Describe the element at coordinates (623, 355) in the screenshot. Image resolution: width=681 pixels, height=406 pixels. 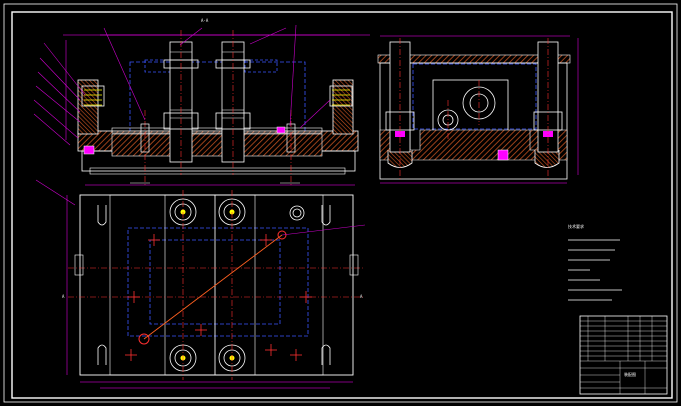
I see `title-block: 装配图` at that location.